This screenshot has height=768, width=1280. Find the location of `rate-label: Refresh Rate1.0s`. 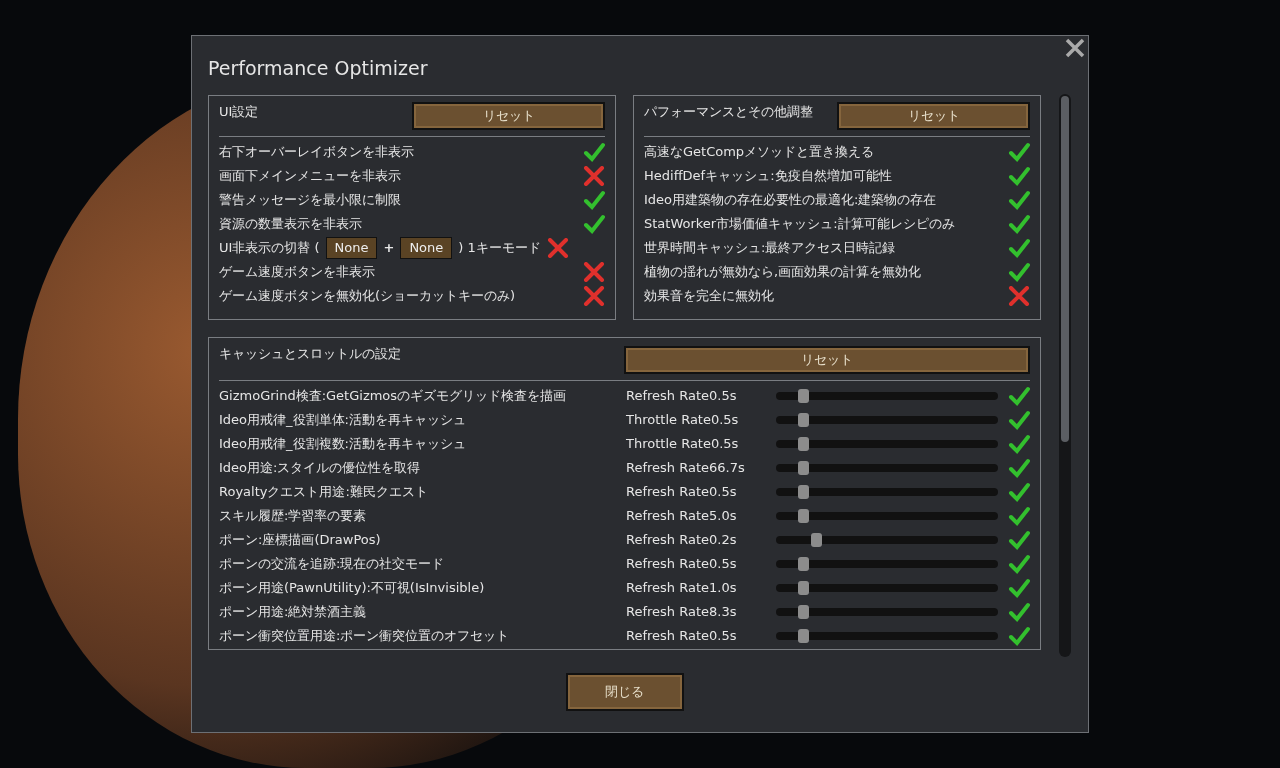

rate-label: Refresh Rate1.0s is located at coordinates (682, 587).